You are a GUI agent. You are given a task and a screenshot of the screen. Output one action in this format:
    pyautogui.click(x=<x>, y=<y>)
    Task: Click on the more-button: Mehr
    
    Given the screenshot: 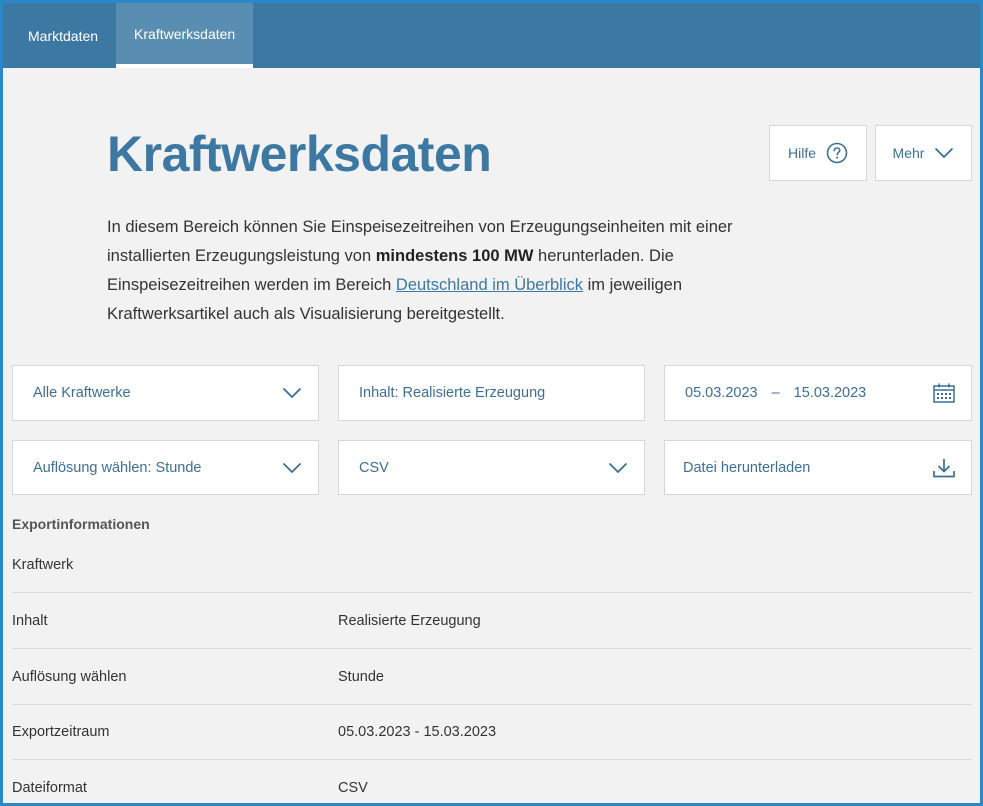 What is the action you would take?
    pyautogui.click(x=923, y=153)
    